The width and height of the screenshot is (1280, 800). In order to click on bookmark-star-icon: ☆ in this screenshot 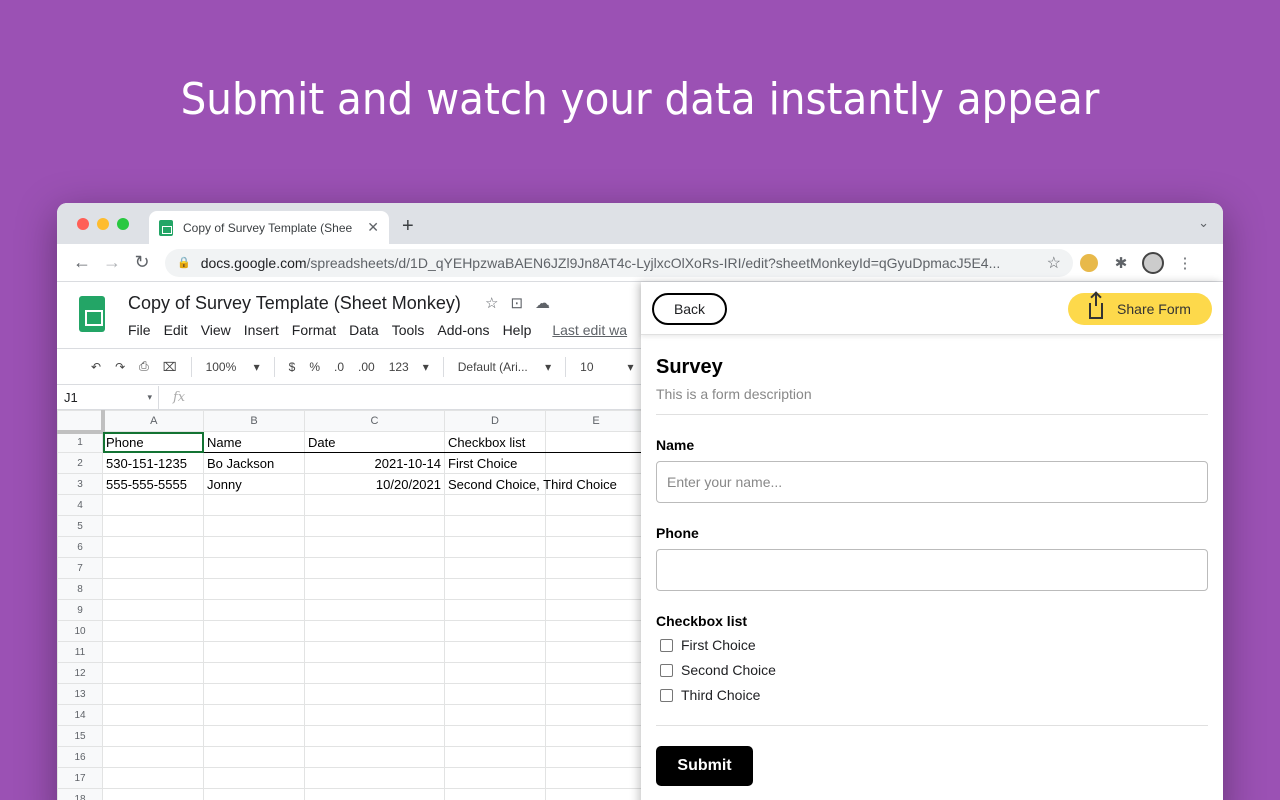, I will do `click(1054, 263)`.